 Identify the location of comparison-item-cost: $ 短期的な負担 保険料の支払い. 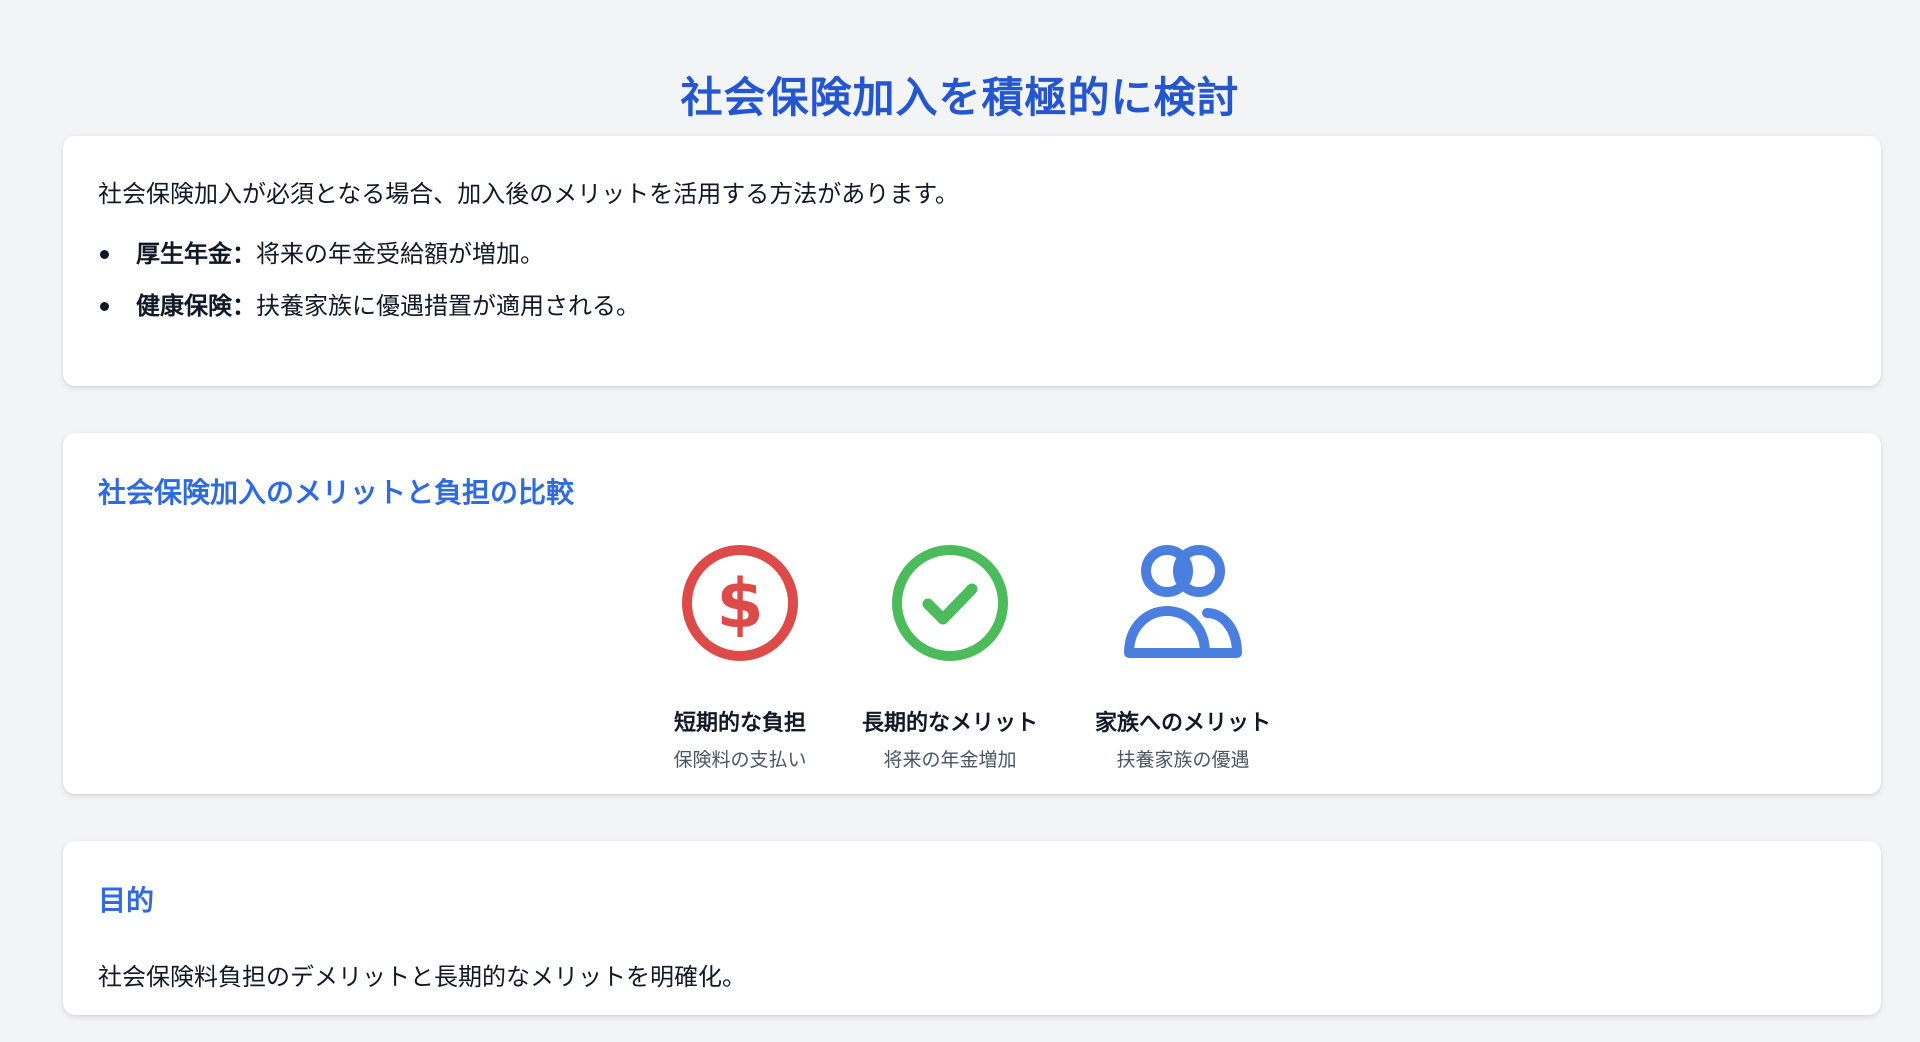
(740, 656).